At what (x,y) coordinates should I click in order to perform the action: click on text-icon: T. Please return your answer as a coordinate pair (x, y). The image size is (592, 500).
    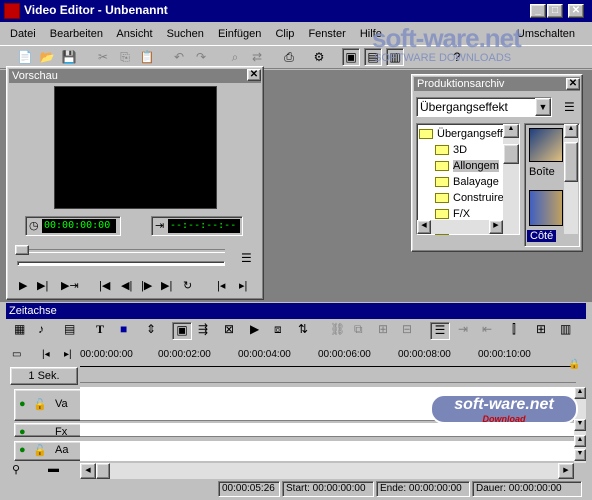
    Looking at the image, I should click on (100, 329).